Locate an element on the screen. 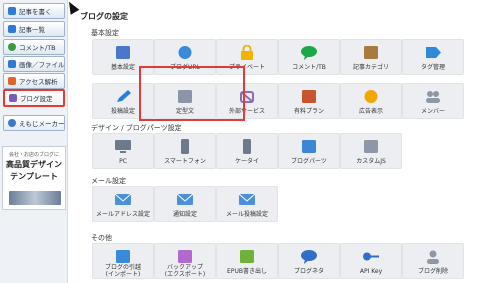 The width and height of the screenshot is (480, 283). mail-icon is located at coordinates (123, 199).